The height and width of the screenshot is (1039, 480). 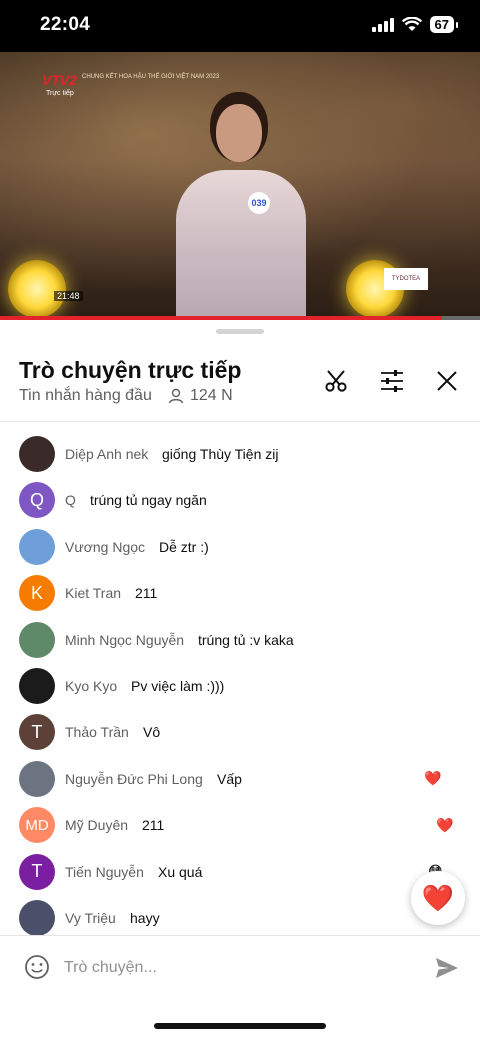 I want to click on message-text: giống Thùy Tiện zij, so click(x=220, y=454).